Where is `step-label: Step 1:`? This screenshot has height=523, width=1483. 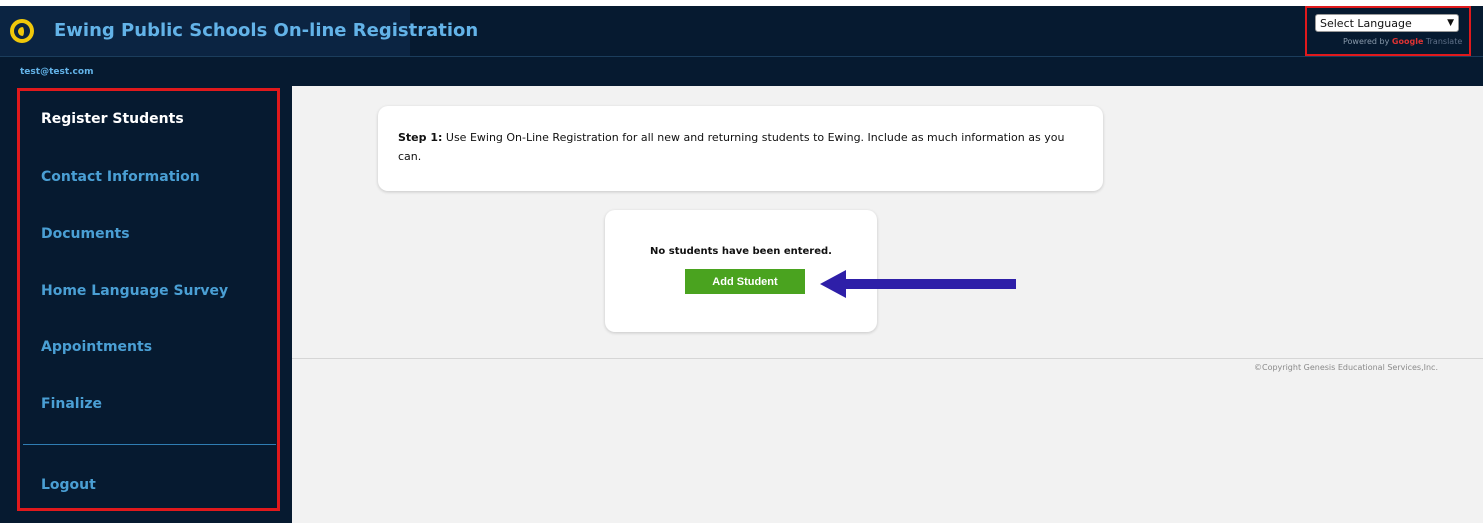 step-label: Step 1: is located at coordinates (420, 137).